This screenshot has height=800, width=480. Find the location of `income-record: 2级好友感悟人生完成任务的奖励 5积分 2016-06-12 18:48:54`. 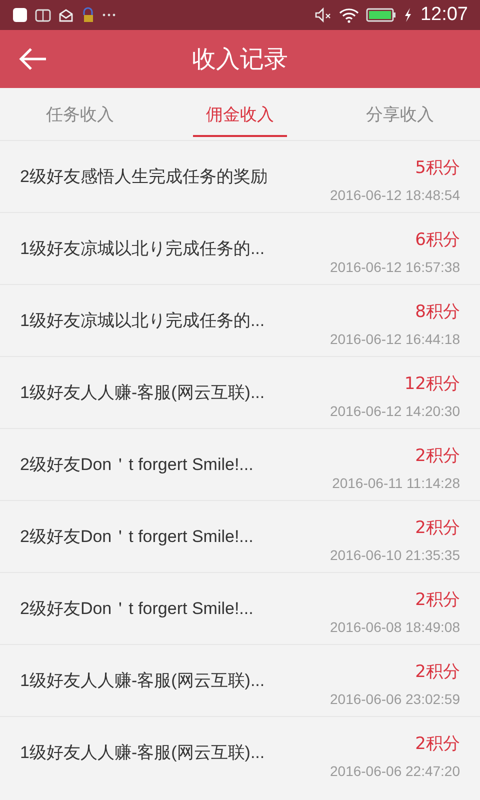

income-record: 2级好友感悟人生完成任务的奖励 5积分 2016-06-12 18:48:54 is located at coordinates (240, 176).